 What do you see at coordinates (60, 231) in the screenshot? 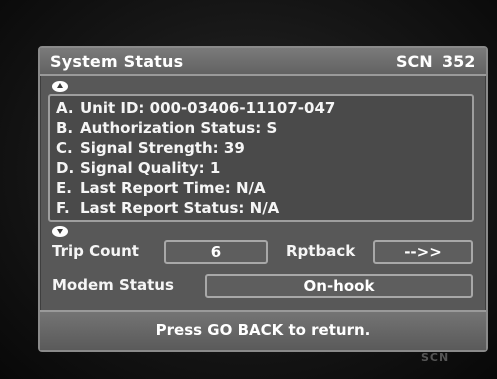
I see `scroll-down-arrow-icon` at bounding box center [60, 231].